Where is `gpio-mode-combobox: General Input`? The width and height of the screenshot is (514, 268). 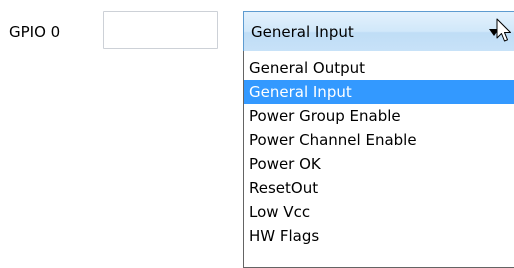
gpio-mode-combobox: General Input is located at coordinates (378, 31).